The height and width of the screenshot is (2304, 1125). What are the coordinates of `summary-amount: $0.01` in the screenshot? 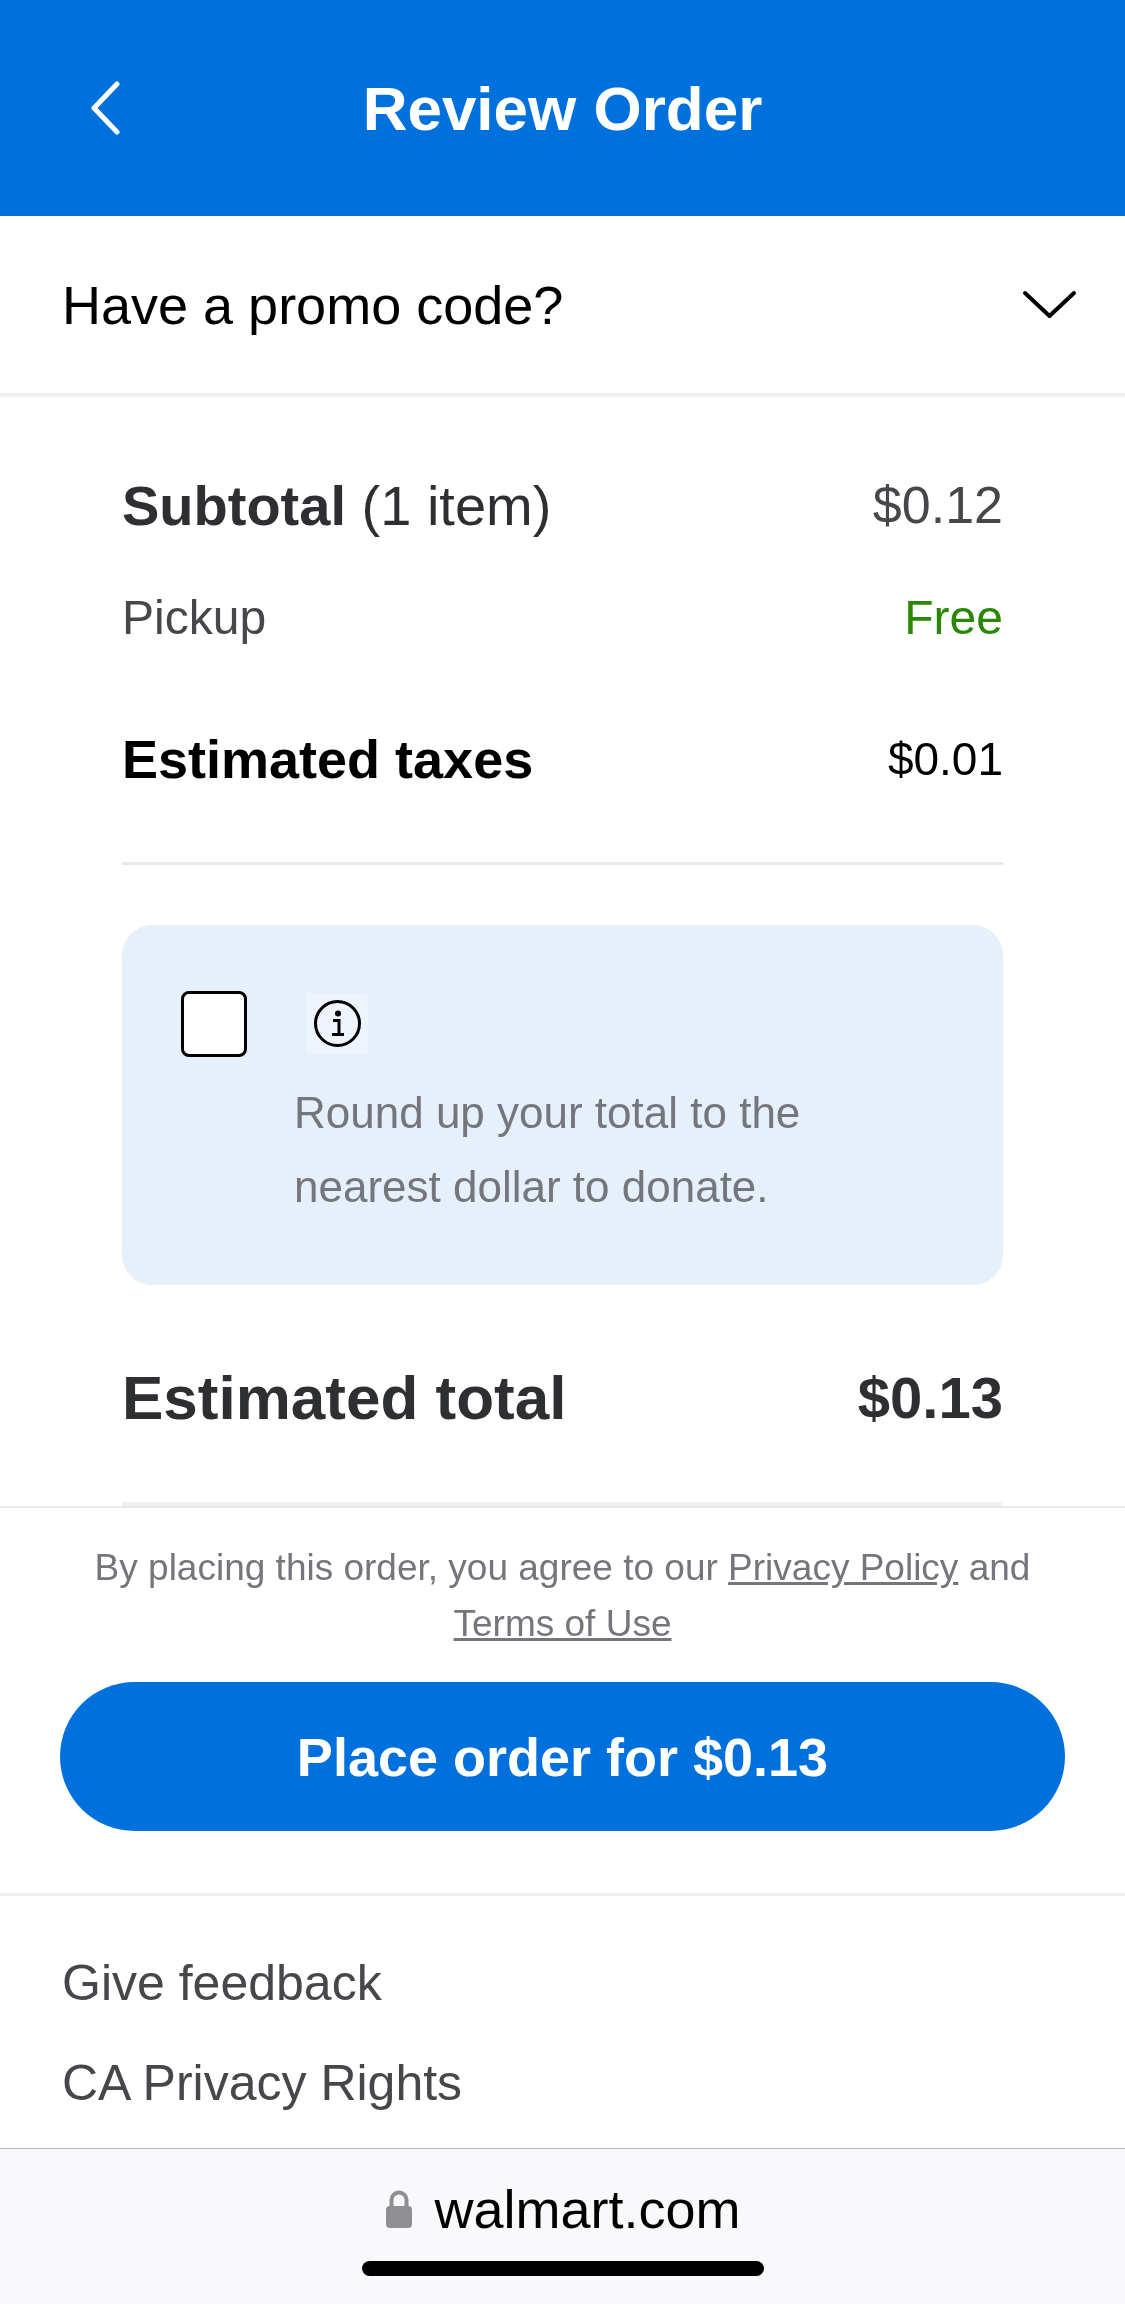 It's located at (945, 759).